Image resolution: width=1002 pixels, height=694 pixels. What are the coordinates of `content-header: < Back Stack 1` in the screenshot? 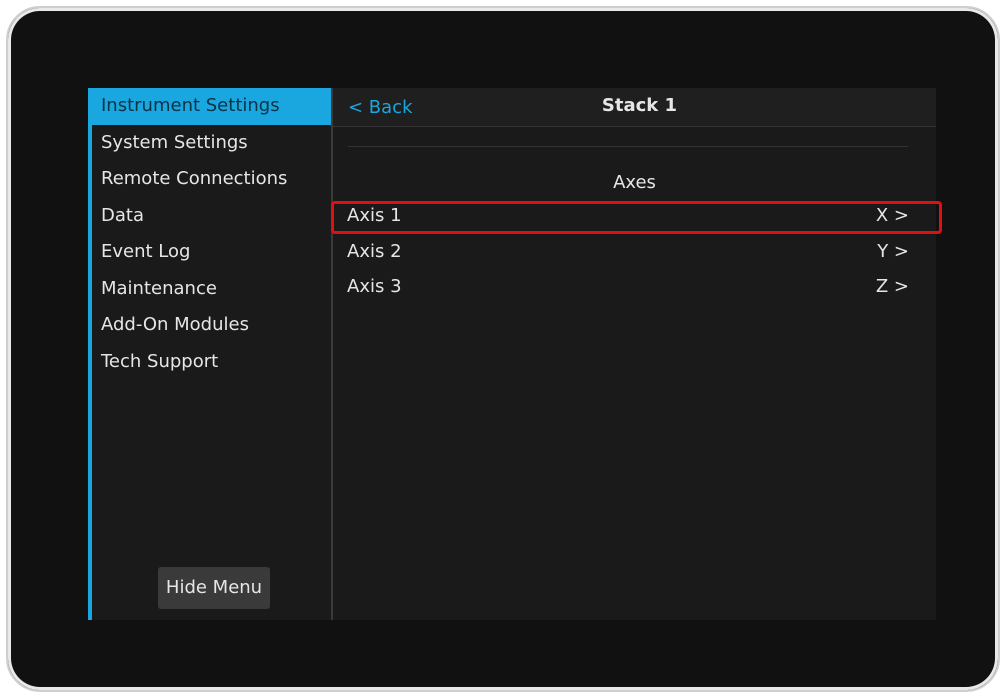 It's located at (634, 107).